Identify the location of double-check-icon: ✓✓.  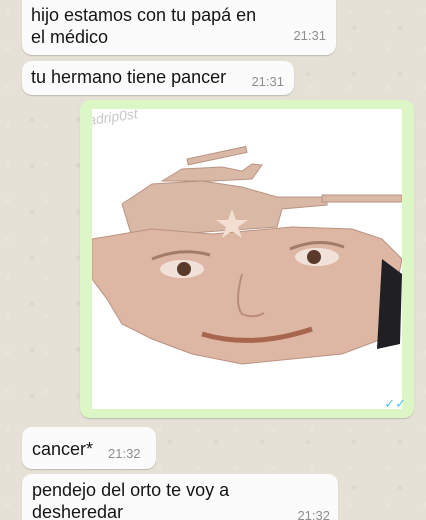
(395, 403).